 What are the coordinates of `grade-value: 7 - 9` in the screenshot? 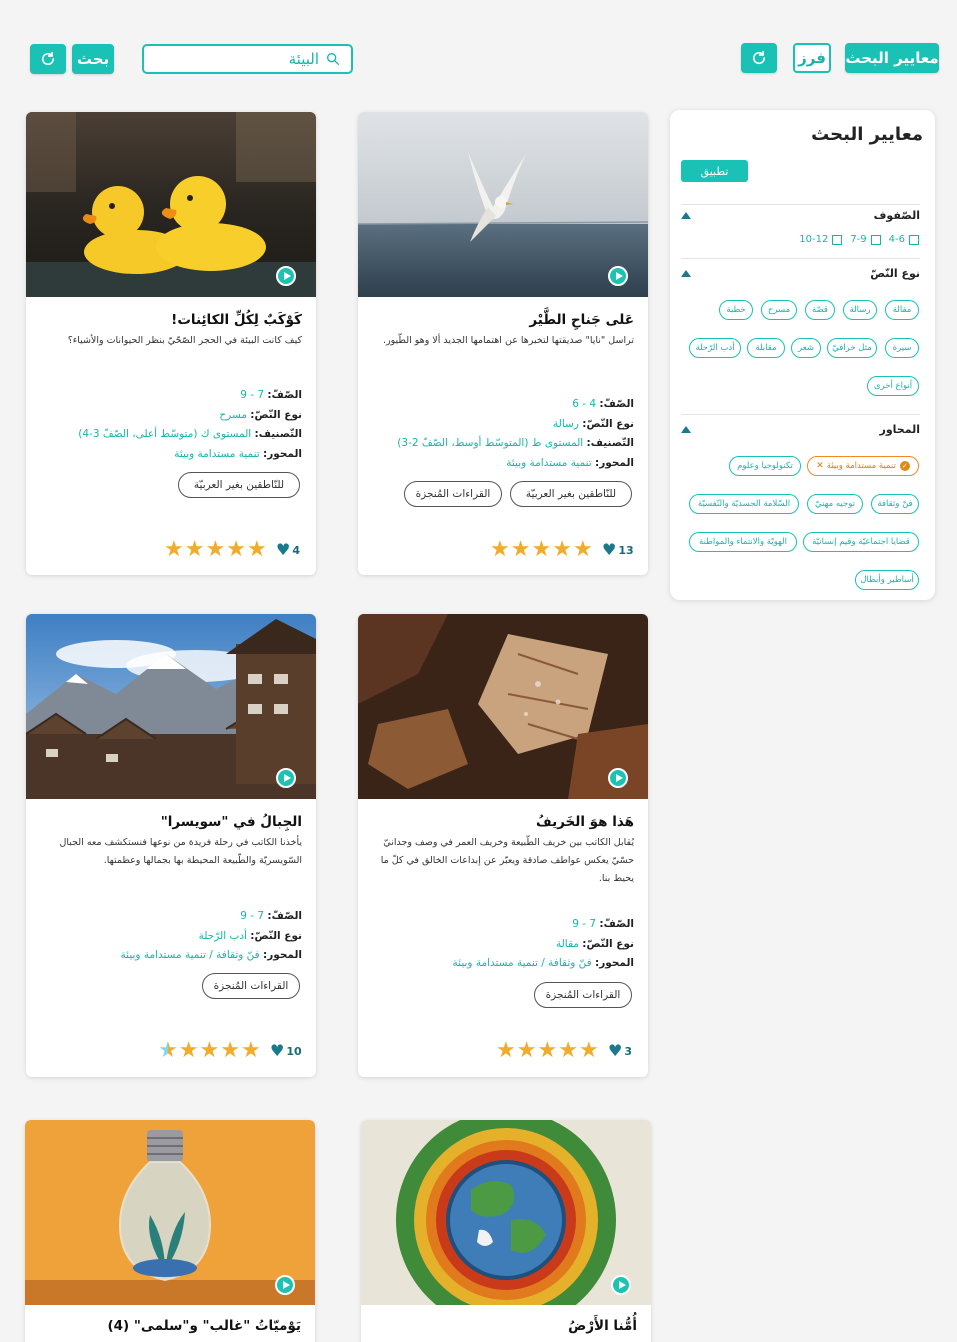 It's located at (252, 916).